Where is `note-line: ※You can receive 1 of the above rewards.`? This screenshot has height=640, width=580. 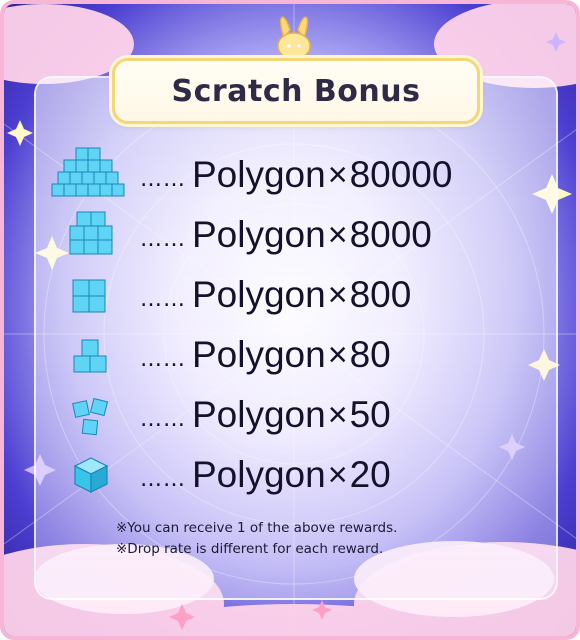
note-line: ※You can receive 1 of the above rewards. is located at coordinates (257, 528).